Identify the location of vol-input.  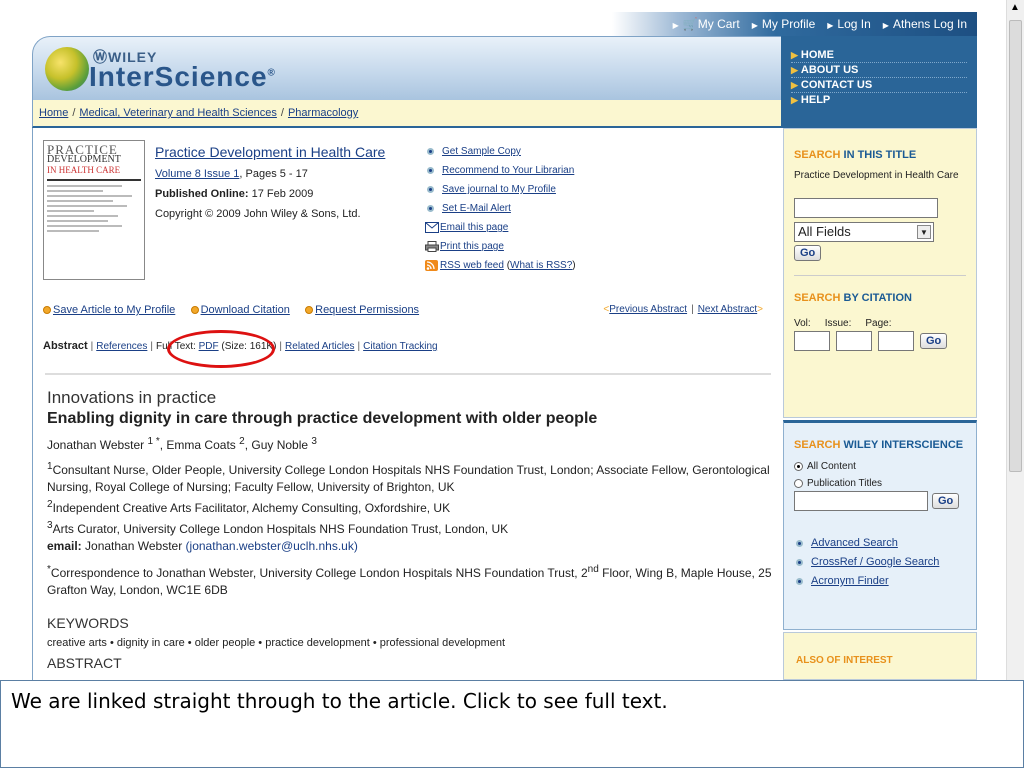
(812, 341).